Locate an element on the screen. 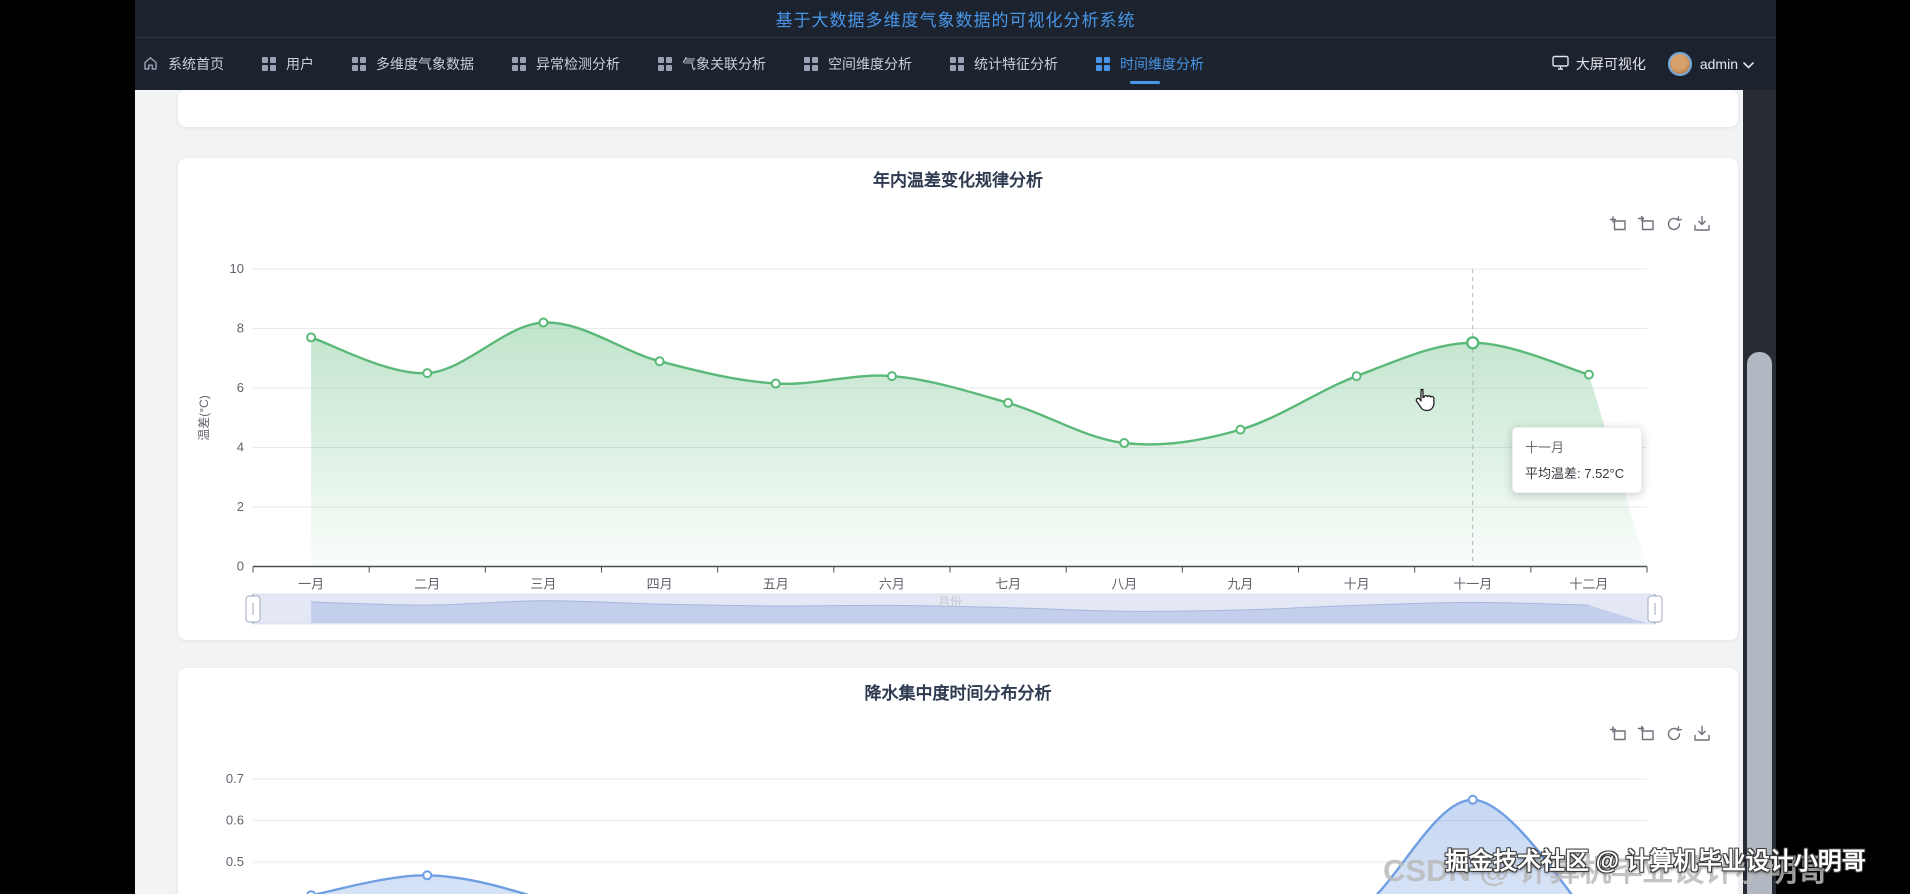  nav-item-8: 时间维度分析 is located at coordinates (1150, 63).